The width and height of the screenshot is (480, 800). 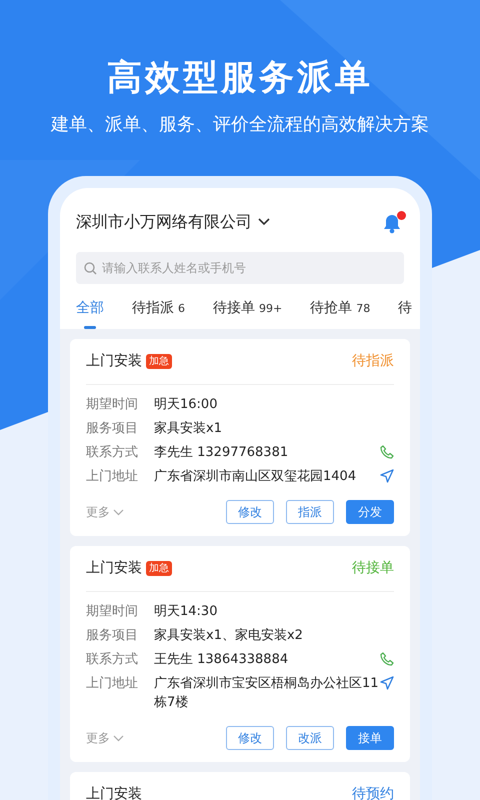 I want to click on tab: 待抢单 78, so click(x=340, y=313).